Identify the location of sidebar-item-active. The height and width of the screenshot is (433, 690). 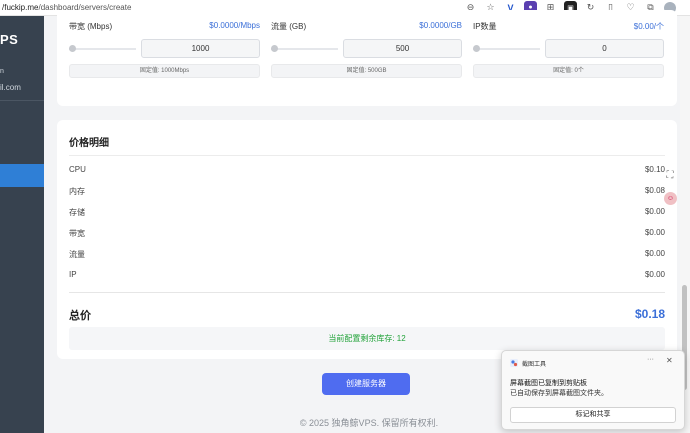
(22, 175).